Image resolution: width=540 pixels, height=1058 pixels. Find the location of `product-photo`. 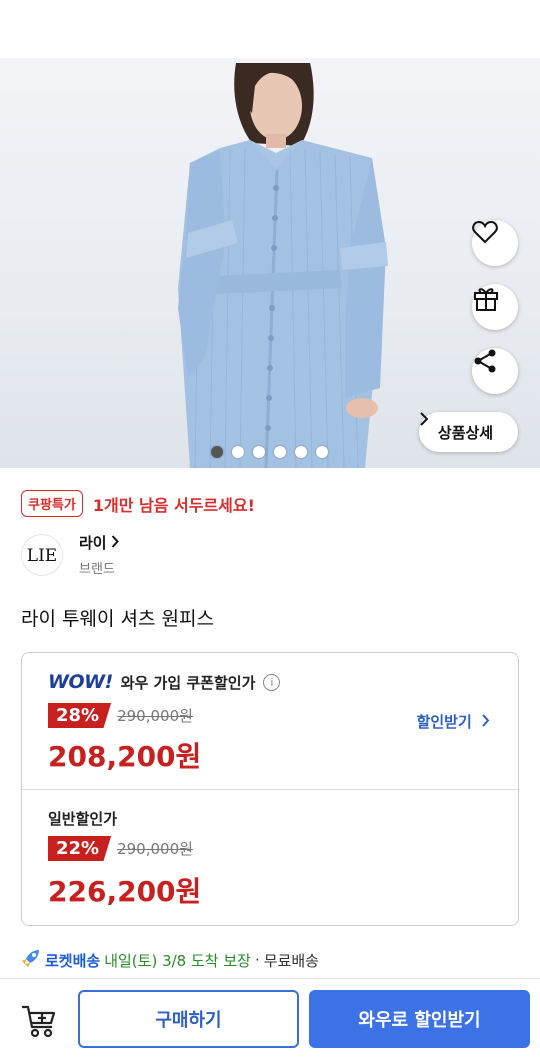

product-photo is located at coordinates (283, 265).